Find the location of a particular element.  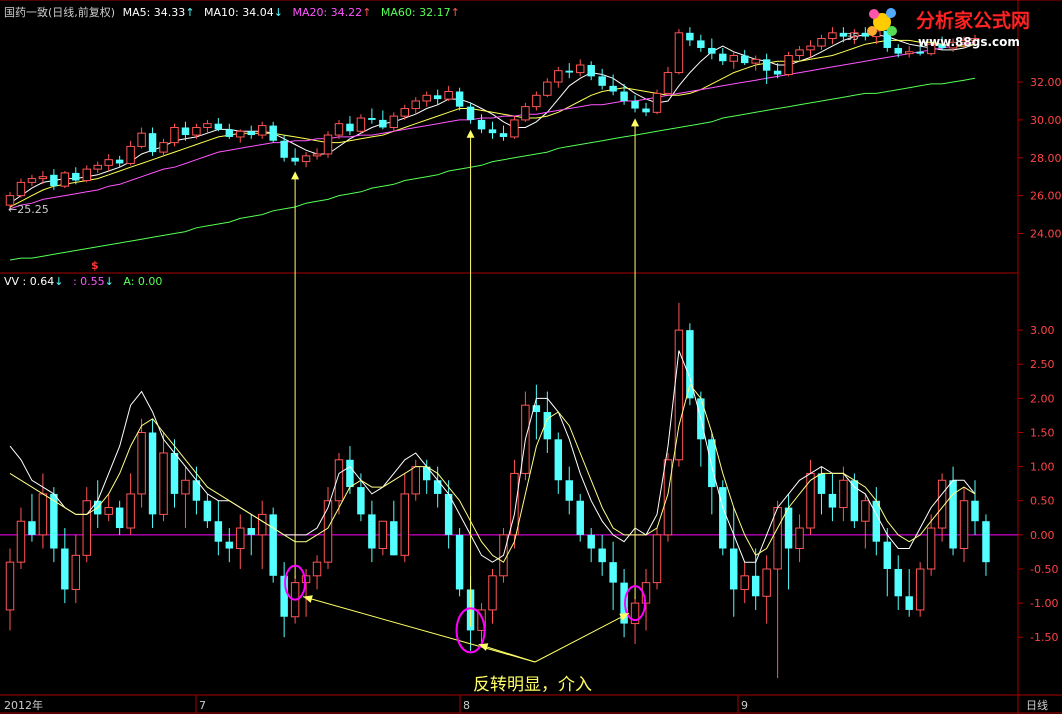

ma5-label: MA5: 34.33 is located at coordinates (154, 12).